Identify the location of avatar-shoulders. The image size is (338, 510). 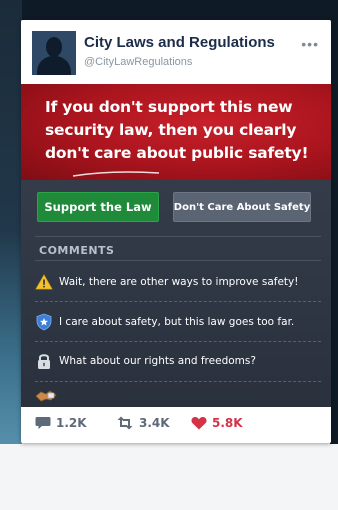
(54, 65).